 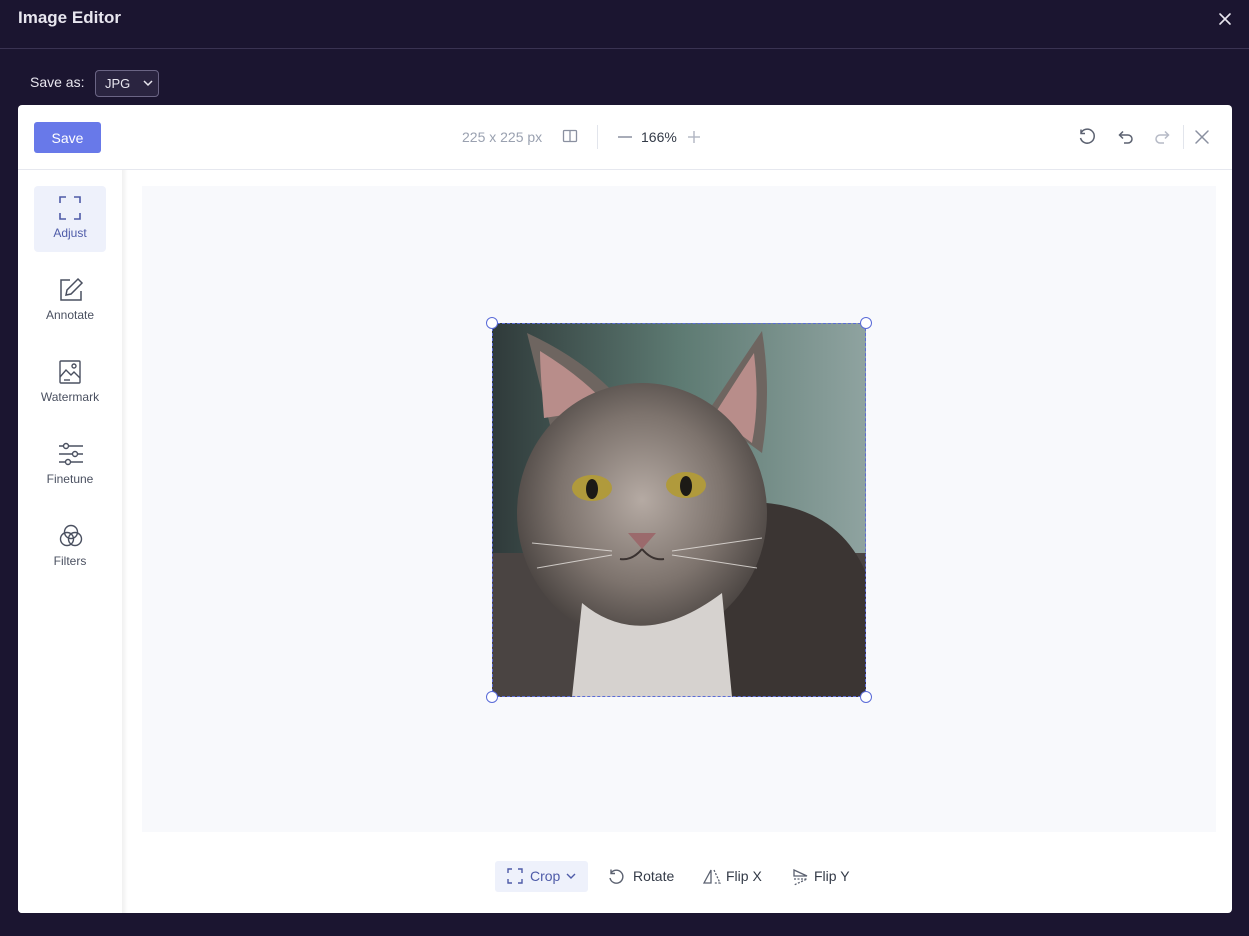 I want to click on tool-label: Annotate, so click(x=70, y=315).